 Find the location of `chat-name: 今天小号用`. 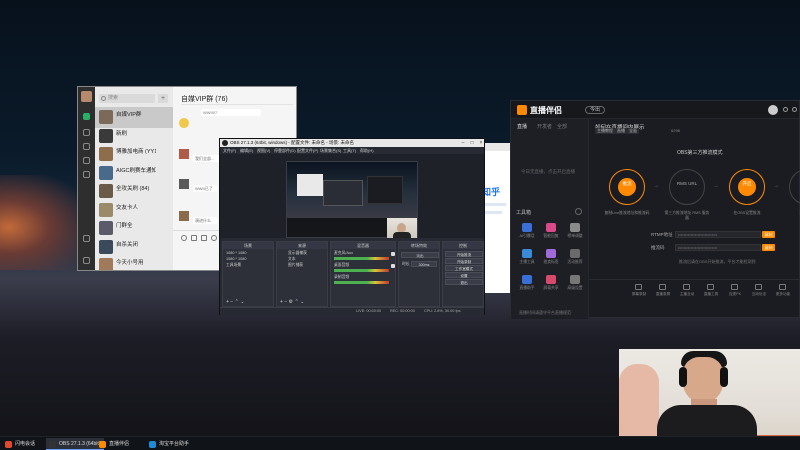

chat-name: 今天小号用 is located at coordinates (130, 263).